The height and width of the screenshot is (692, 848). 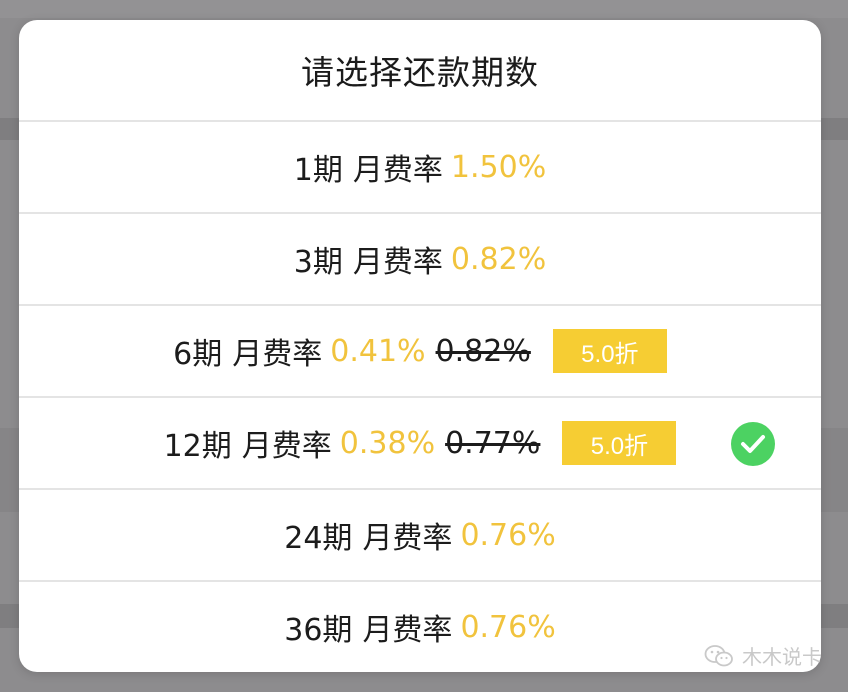 What do you see at coordinates (318, 262) in the screenshot?
I see `option-period: 3期` at bounding box center [318, 262].